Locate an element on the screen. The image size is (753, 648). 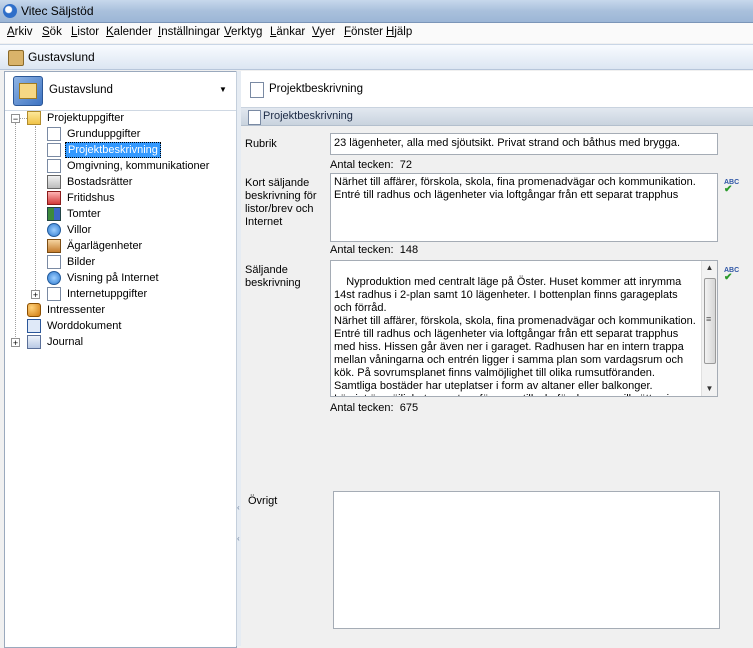
saljande-char-count: Antal tecken: 675 is located at coordinates (374, 408).